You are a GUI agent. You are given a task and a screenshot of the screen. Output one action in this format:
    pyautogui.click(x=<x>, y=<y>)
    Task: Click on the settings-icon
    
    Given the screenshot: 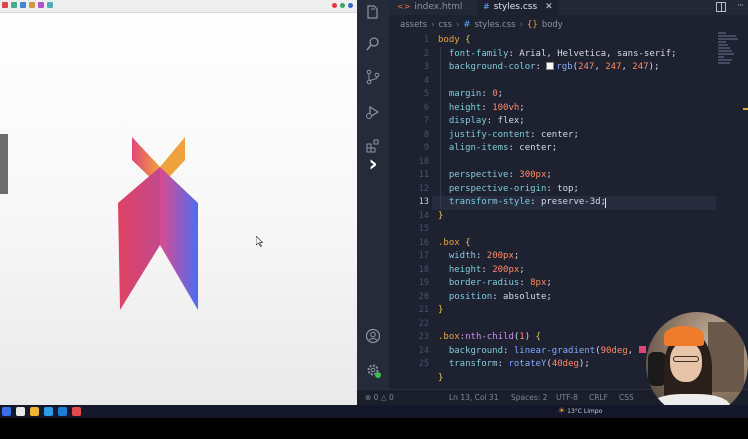 What is the action you would take?
    pyautogui.click(x=373, y=370)
    